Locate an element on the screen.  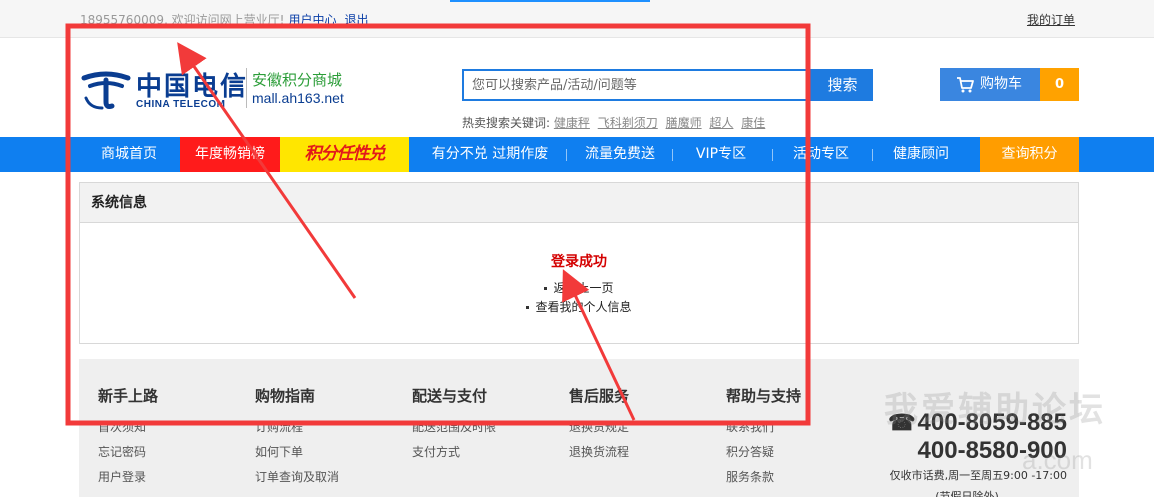
china-telecom-logo: 中国电信 CHINA TELECOM 安徽积分商城 mall.ah163.net is located at coordinates (220, 90).